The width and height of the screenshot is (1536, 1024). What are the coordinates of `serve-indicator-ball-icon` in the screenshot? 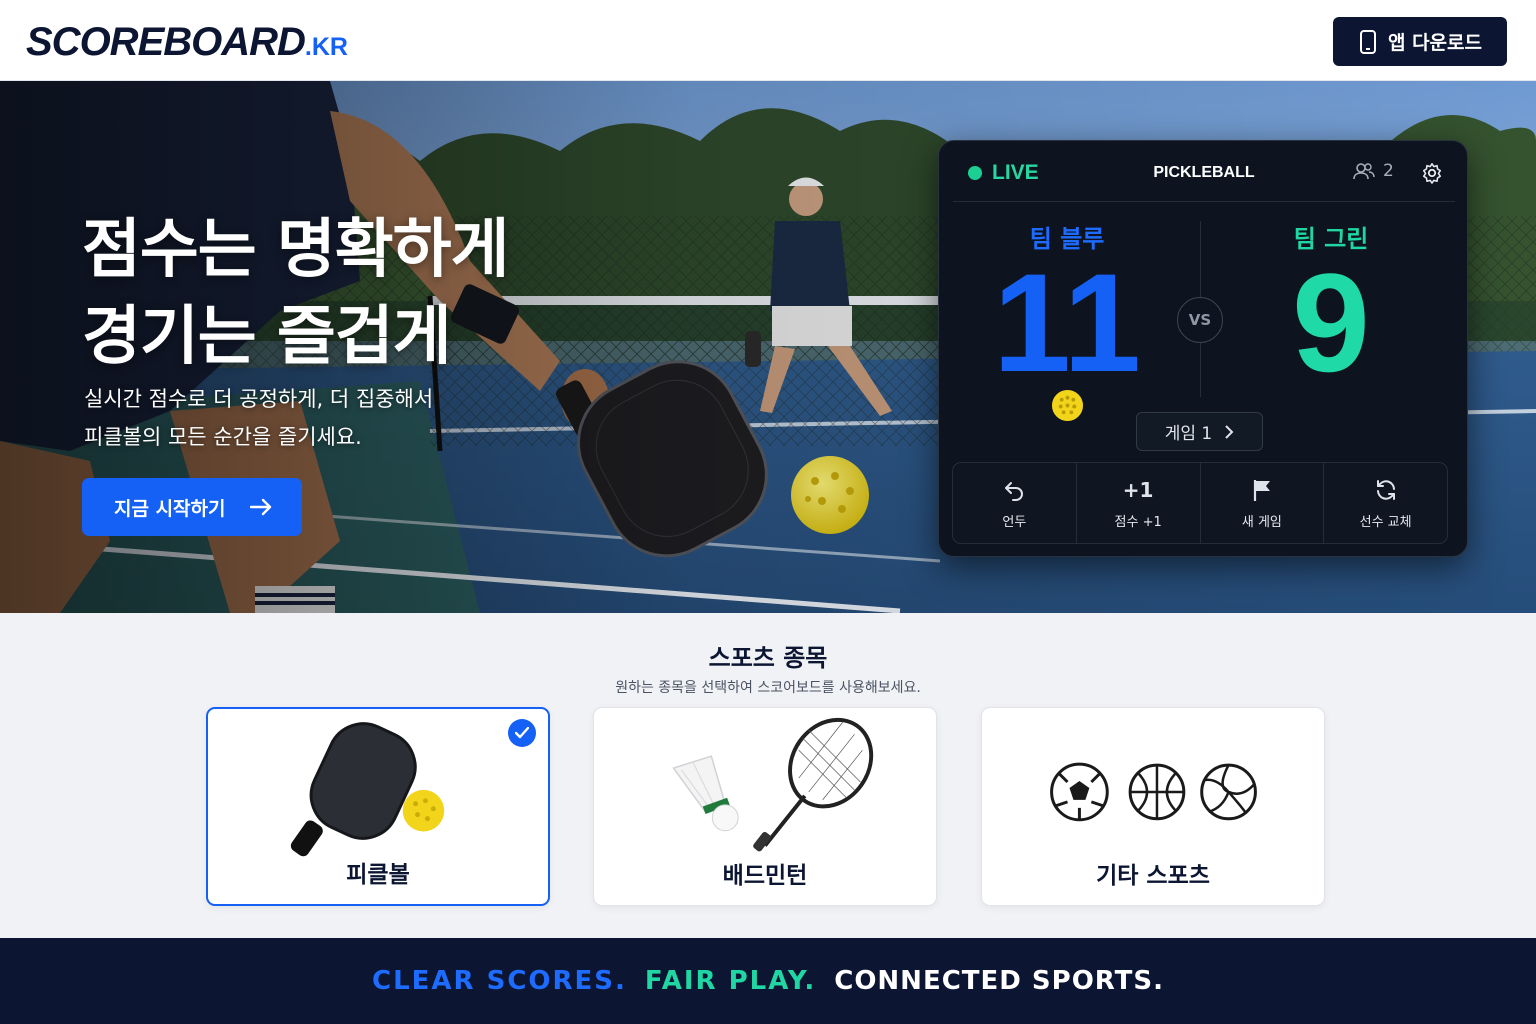 It's located at (1067, 405).